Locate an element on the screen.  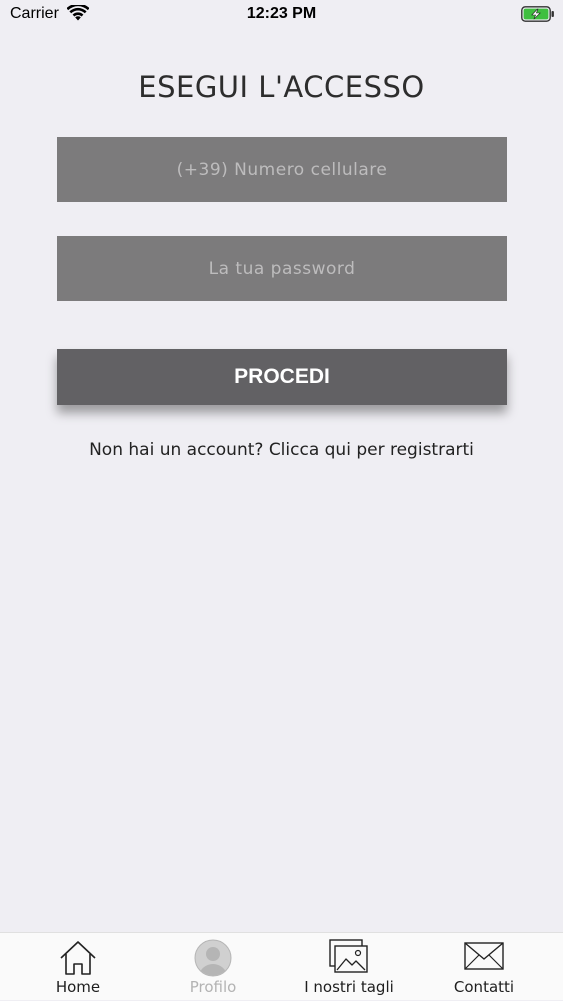
battery-icon is located at coordinates (537, 14).